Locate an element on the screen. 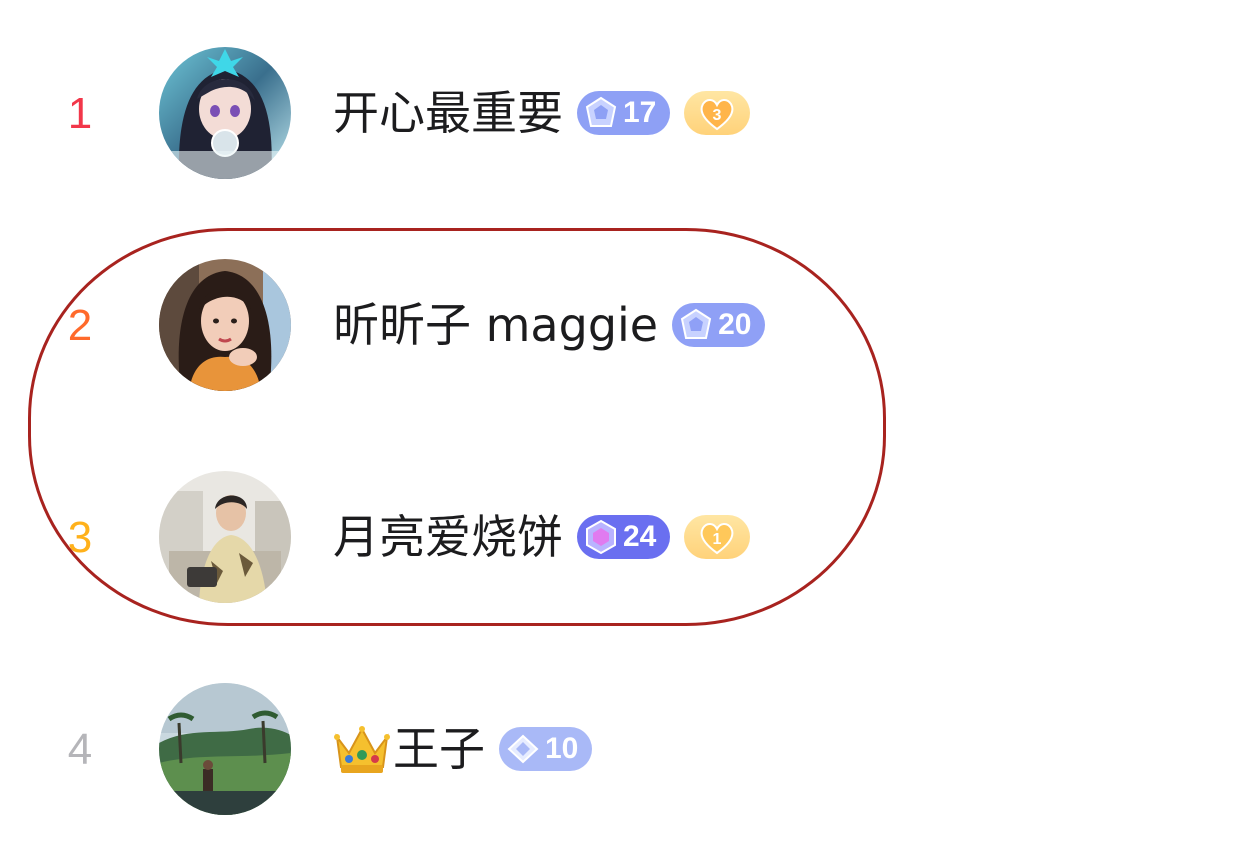 The width and height of the screenshot is (1242, 848). user-name-text: 王子 is located at coordinates (439, 749).